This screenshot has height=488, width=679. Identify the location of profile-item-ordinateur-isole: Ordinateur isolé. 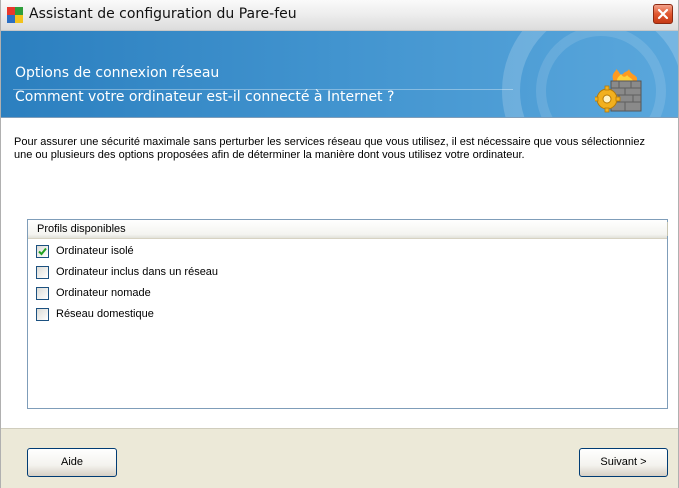
(216, 252).